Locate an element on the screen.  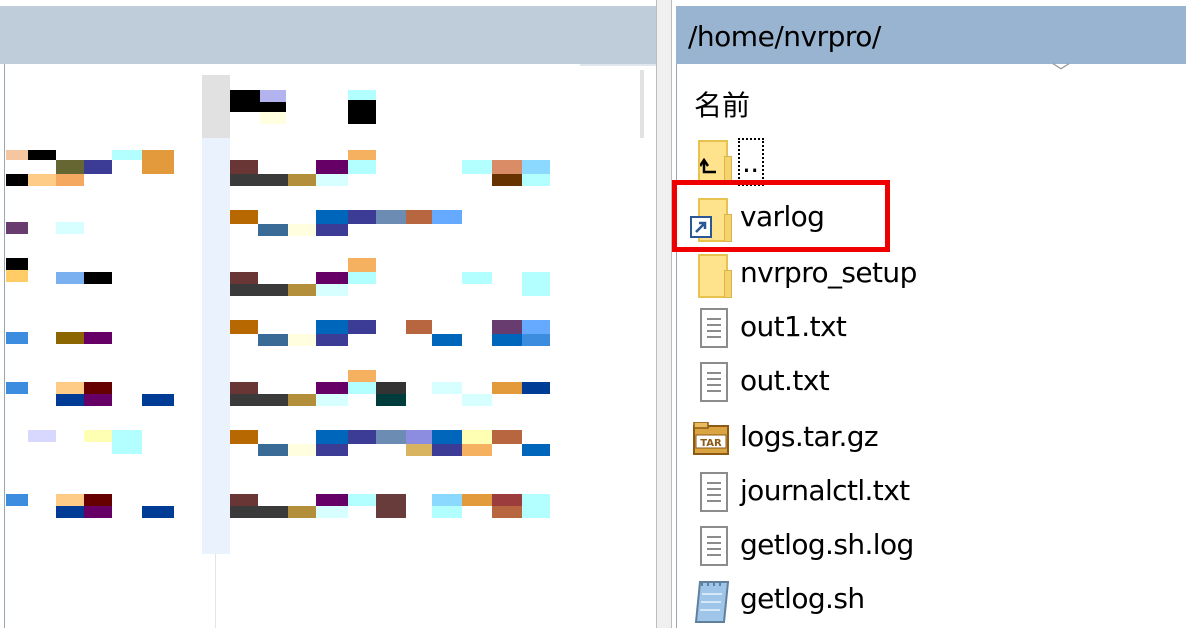
tar-archive-icon: TAR is located at coordinates (710, 439).